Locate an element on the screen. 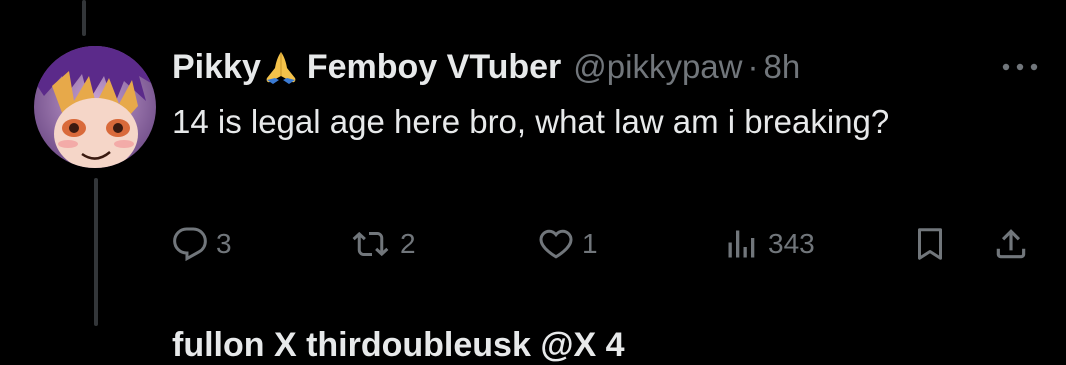  thread-line-bottom is located at coordinates (96, 252).